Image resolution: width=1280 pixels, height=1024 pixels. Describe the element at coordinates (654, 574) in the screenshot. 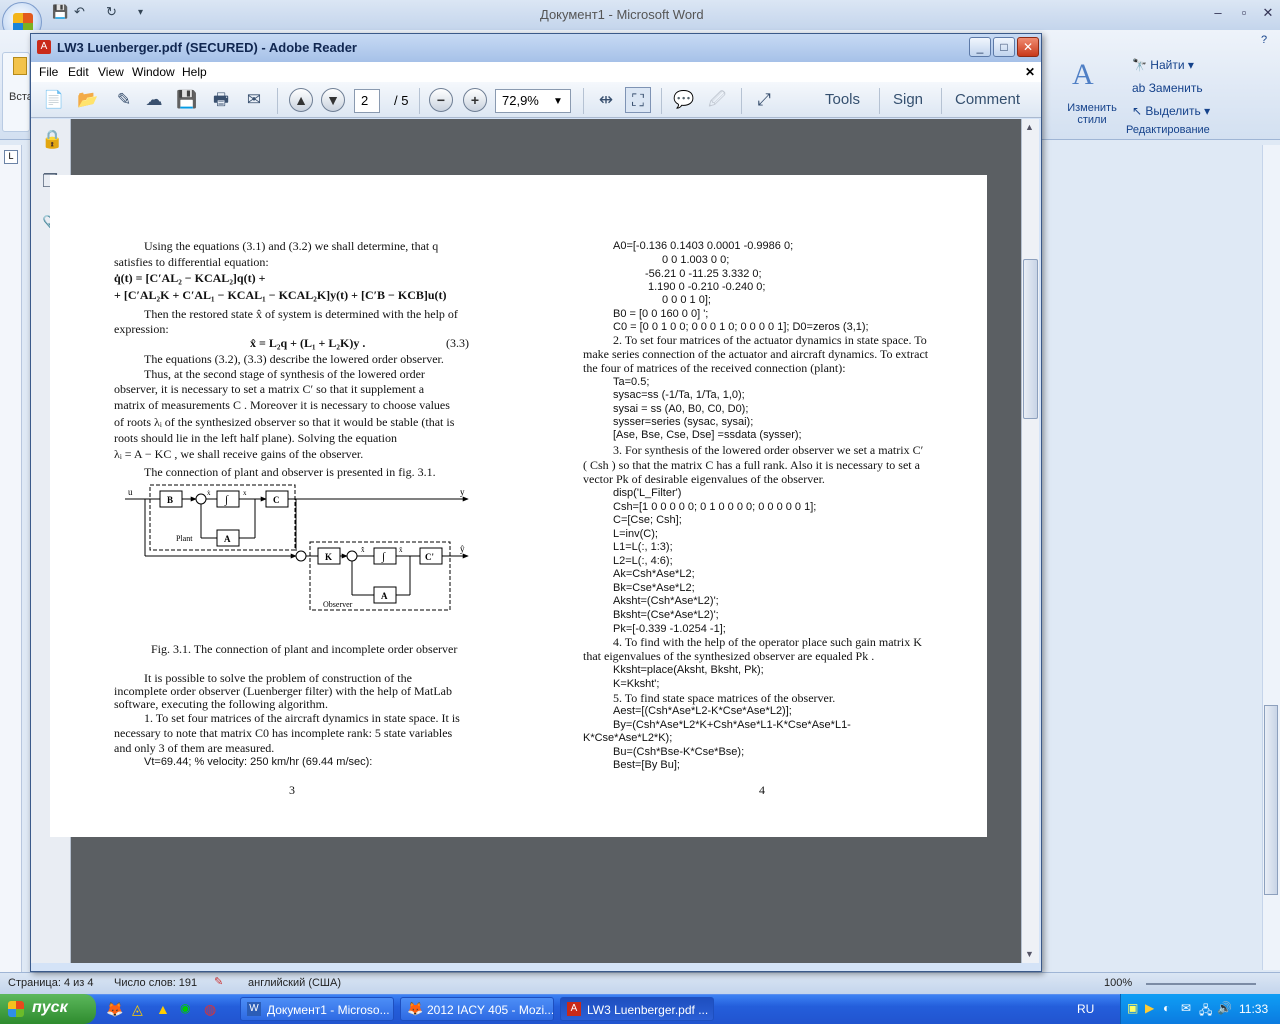

I see `code-line: Ak=Csh*Ase*L2;` at that location.